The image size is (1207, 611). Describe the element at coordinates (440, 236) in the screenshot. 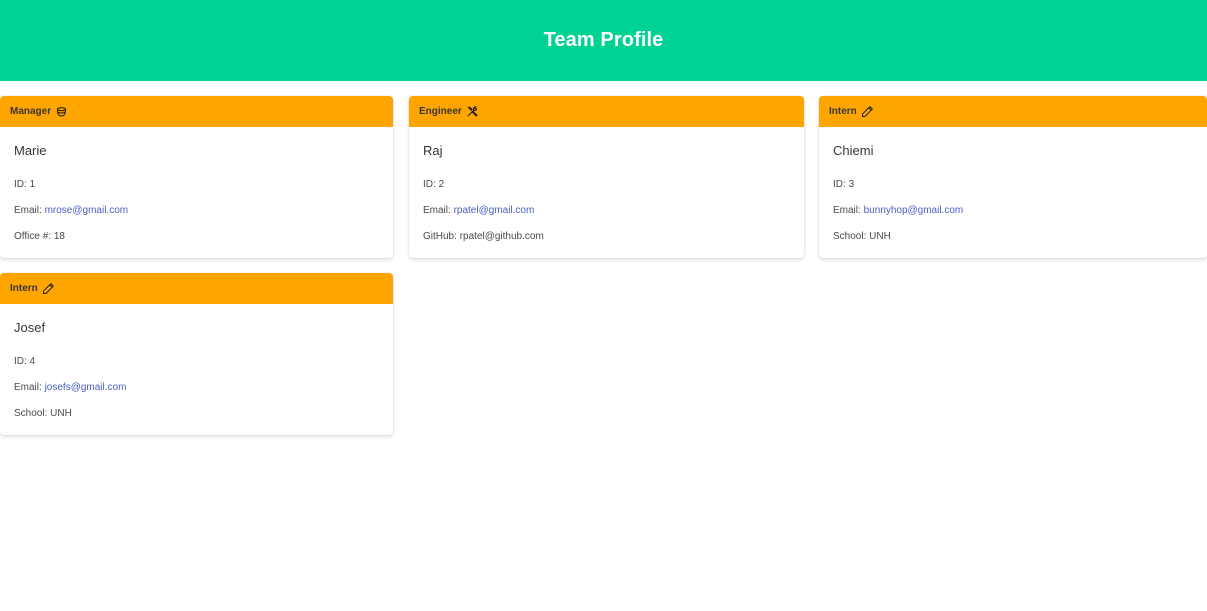

I see `github-label: GitHub:` at that location.